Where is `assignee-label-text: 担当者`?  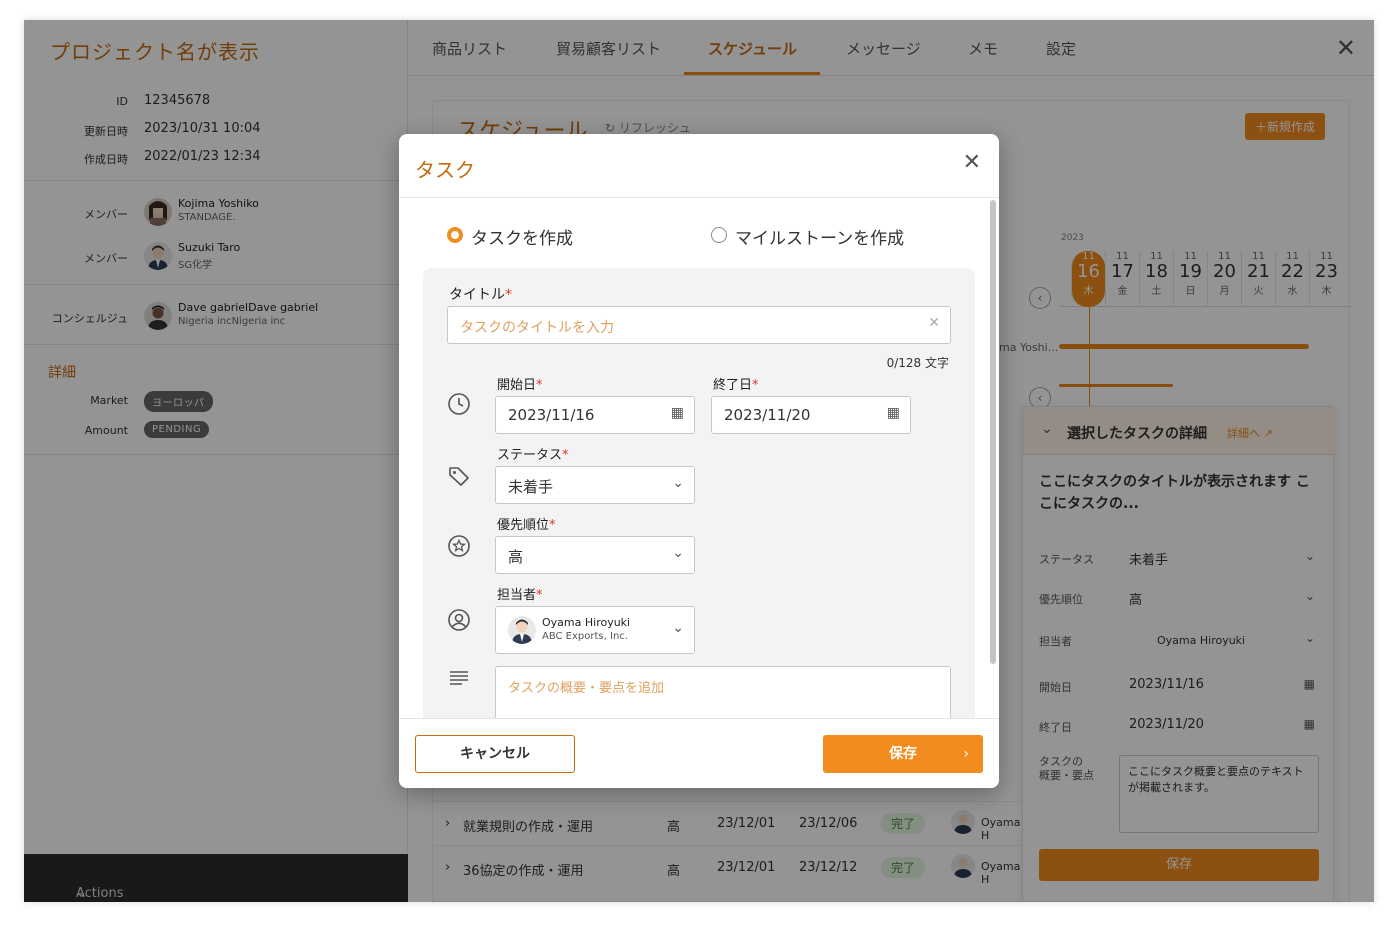 assignee-label-text: 担当者 is located at coordinates (517, 595).